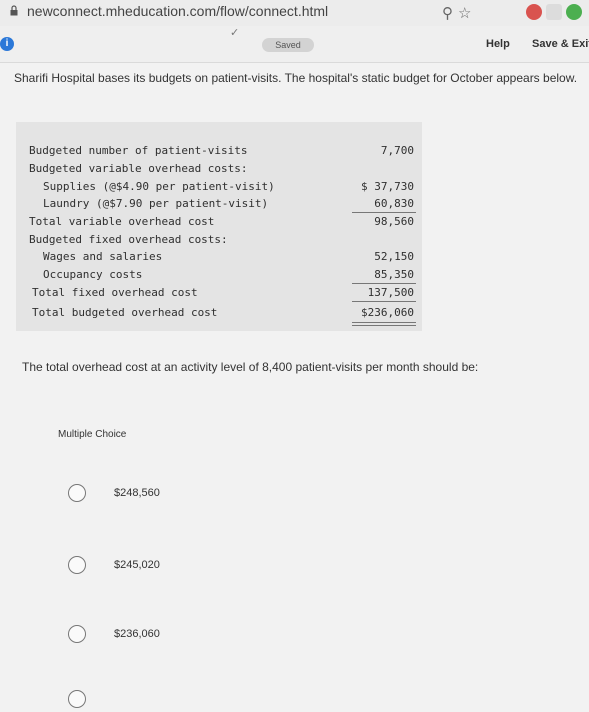 Image resolution: width=589 pixels, height=712 pixels. I want to click on saved-status-badge: Saved, so click(288, 45).